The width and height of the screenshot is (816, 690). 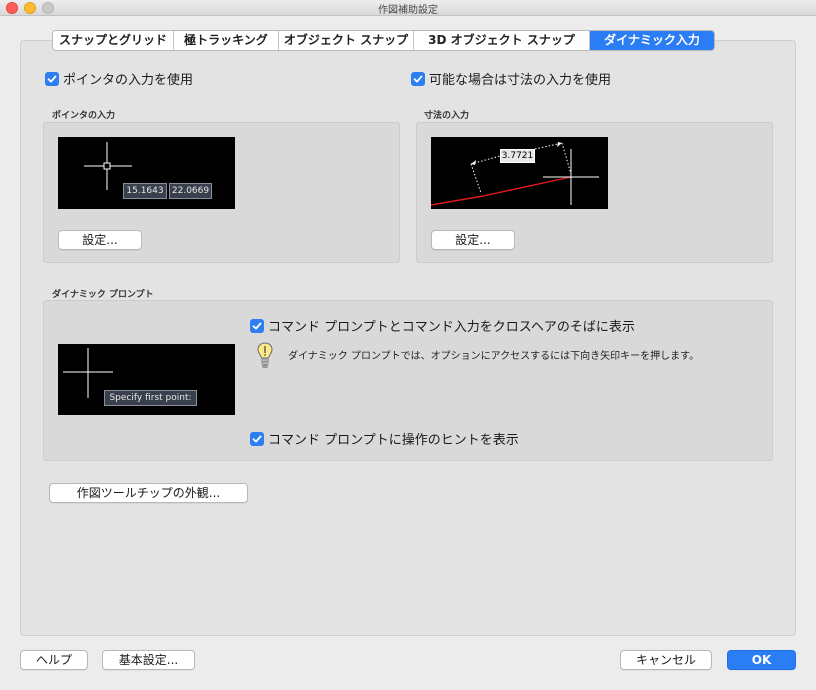 I want to click on title-bar: 作図補助設定, so click(x=408, y=8).